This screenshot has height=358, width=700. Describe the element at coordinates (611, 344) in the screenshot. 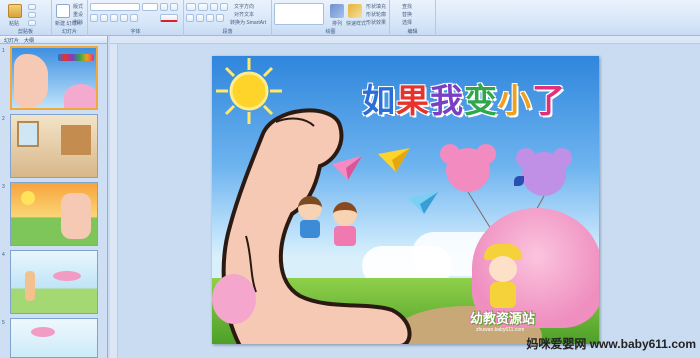

I see `watermark-text: 妈咪爱婴网 www.baby611.com` at that location.